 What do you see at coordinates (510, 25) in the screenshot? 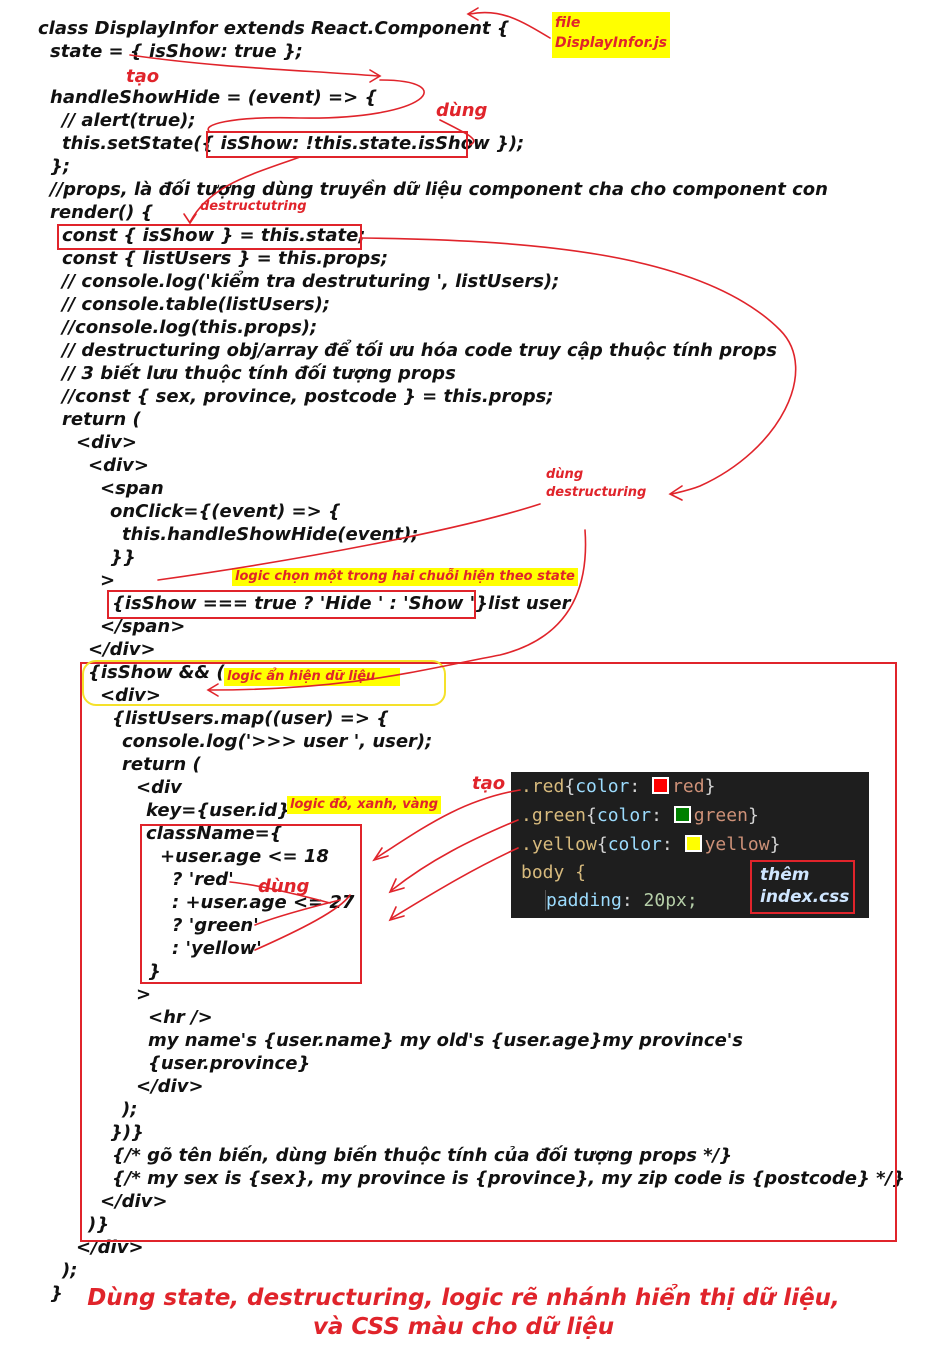
I see `arrow-file` at bounding box center [510, 25].